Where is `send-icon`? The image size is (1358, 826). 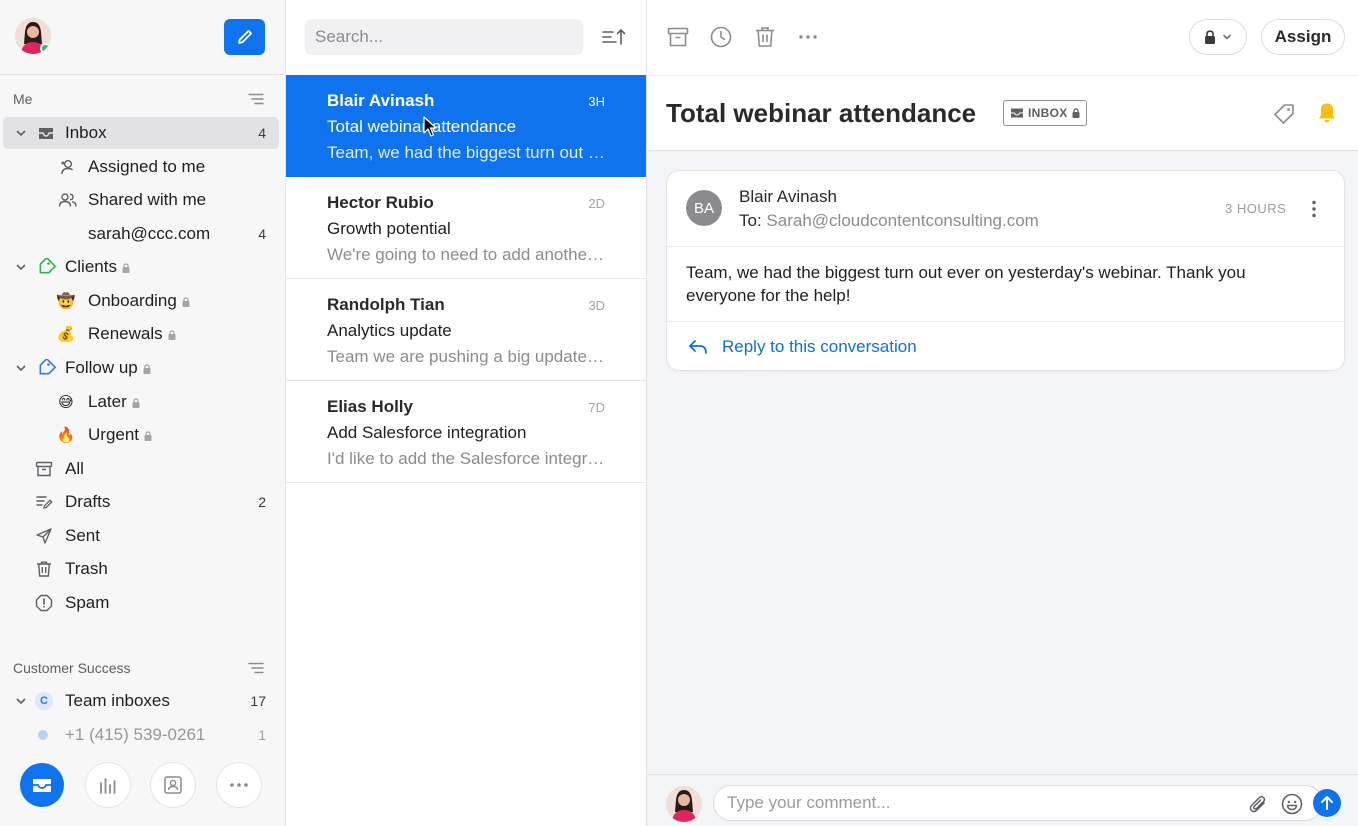 send-icon is located at coordinates (44, 536).